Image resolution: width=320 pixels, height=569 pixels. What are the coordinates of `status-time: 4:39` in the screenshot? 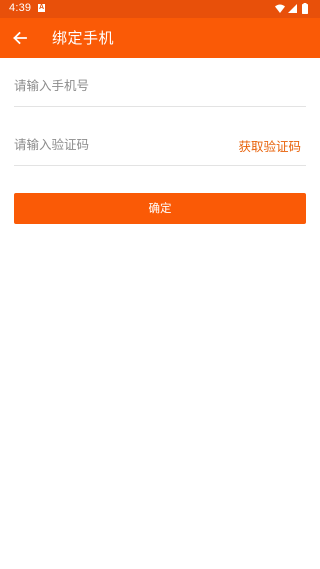 It's located at (20, 8).